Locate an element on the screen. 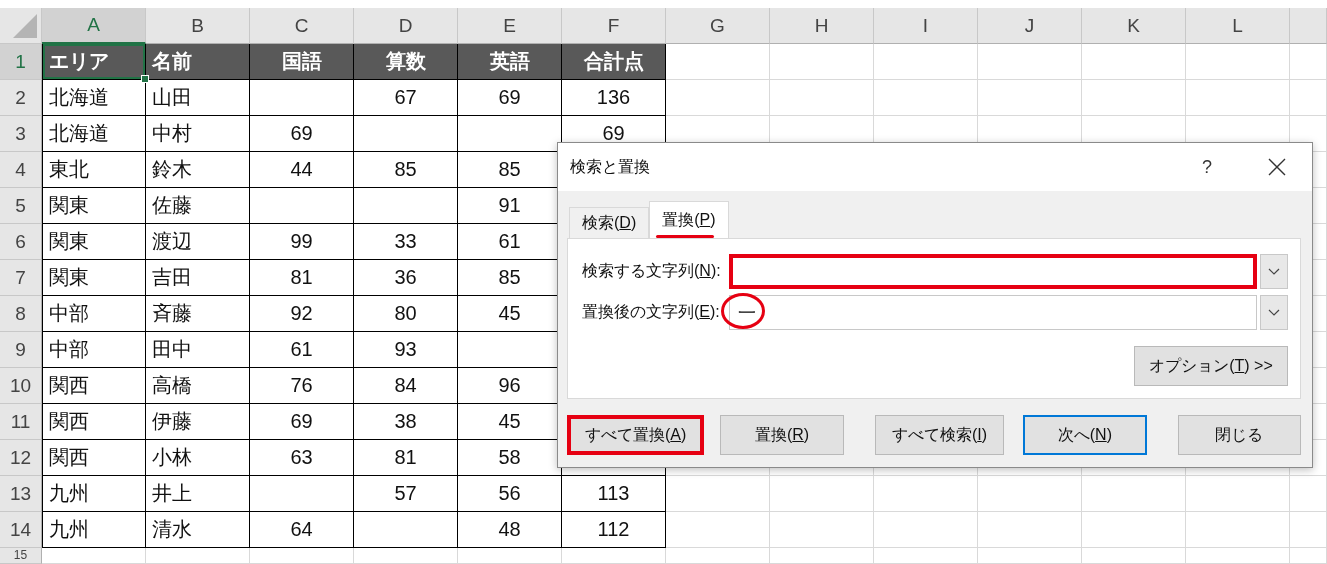 The height and width of the screenshot is (564, 1327). table-cell: 伊藤 is located at coordinates (198, 422).